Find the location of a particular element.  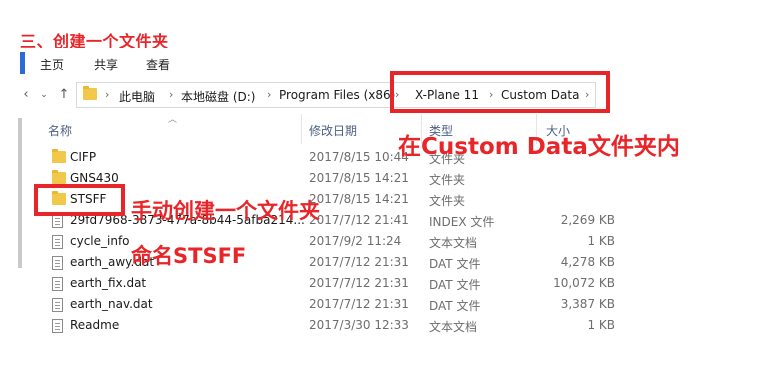

file-date: 2017/3/30 12:33 is located at coordinates (359, 325).